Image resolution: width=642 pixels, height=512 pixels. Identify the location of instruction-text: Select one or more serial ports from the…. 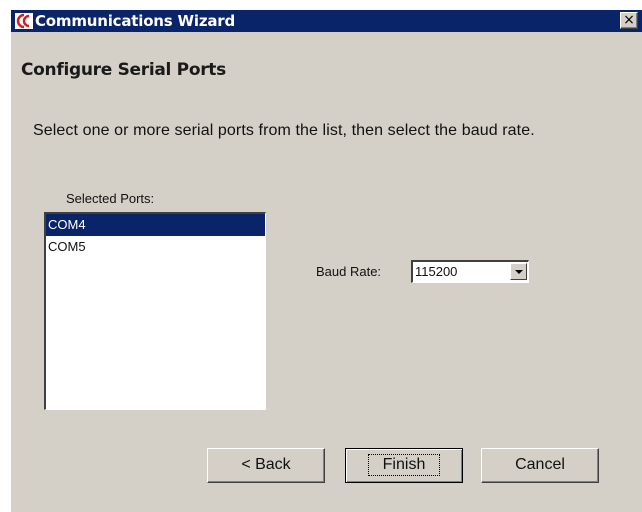
(284, 130).